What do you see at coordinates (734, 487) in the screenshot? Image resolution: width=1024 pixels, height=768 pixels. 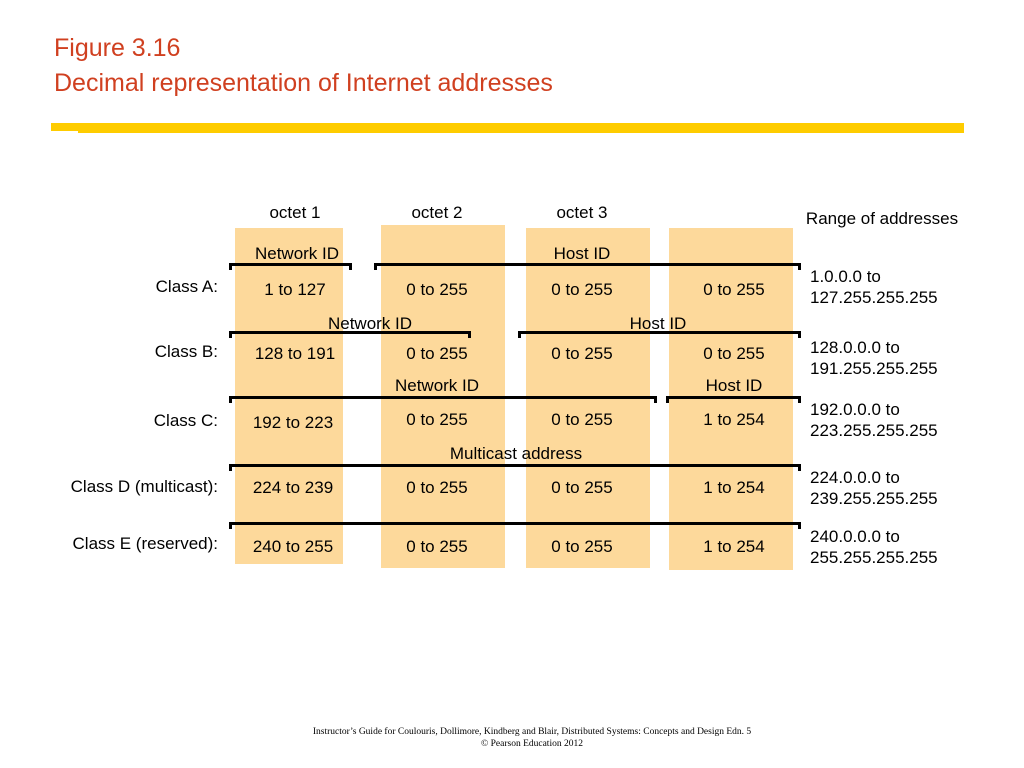 I see `class-d-octet-4: 1 to 254` at bounding box center [734, 487].